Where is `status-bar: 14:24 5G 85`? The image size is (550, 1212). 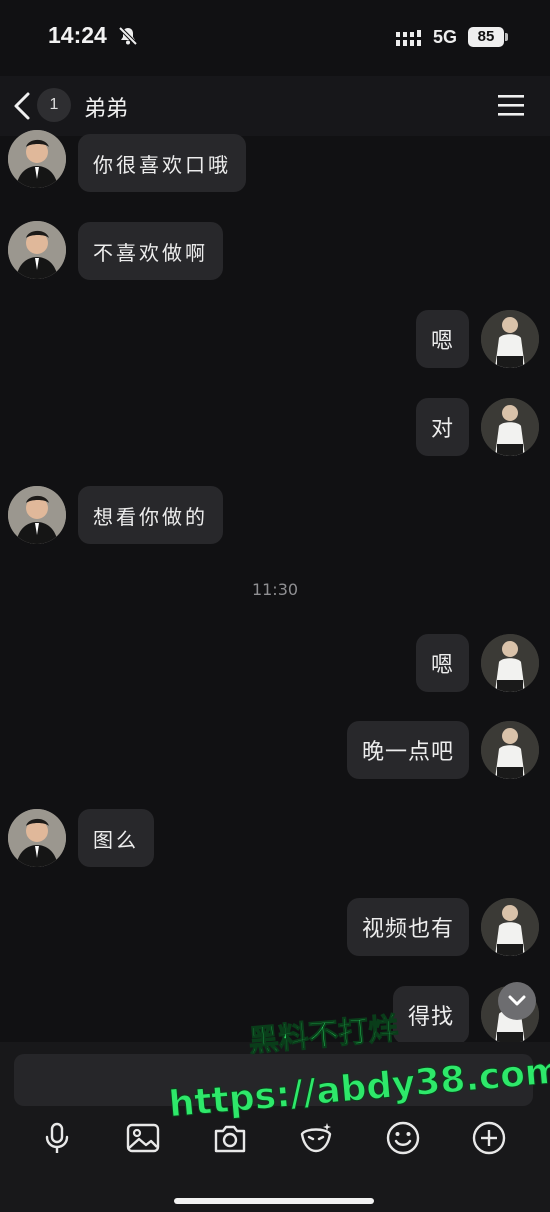 status-bar: 14:24 5G 85 is located at coordinates (275, 38).